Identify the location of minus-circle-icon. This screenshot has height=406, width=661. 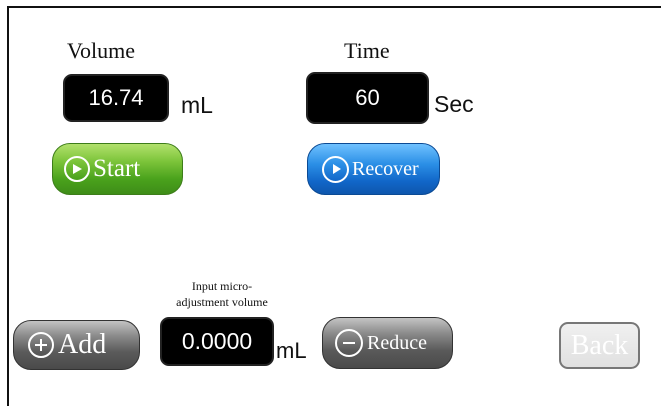
(349, 343).